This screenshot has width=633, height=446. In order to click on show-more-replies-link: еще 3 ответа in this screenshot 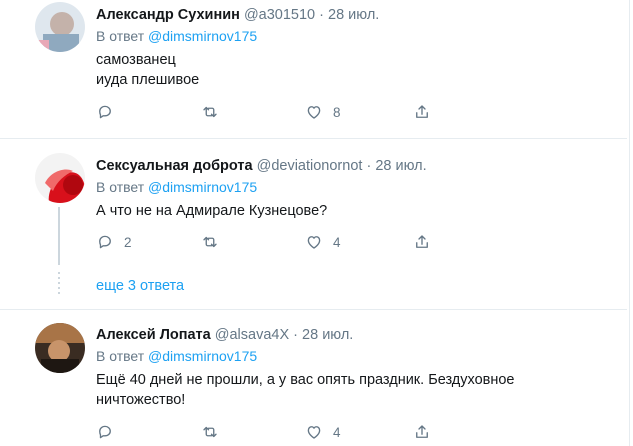, I will do `click(140, 286)`.